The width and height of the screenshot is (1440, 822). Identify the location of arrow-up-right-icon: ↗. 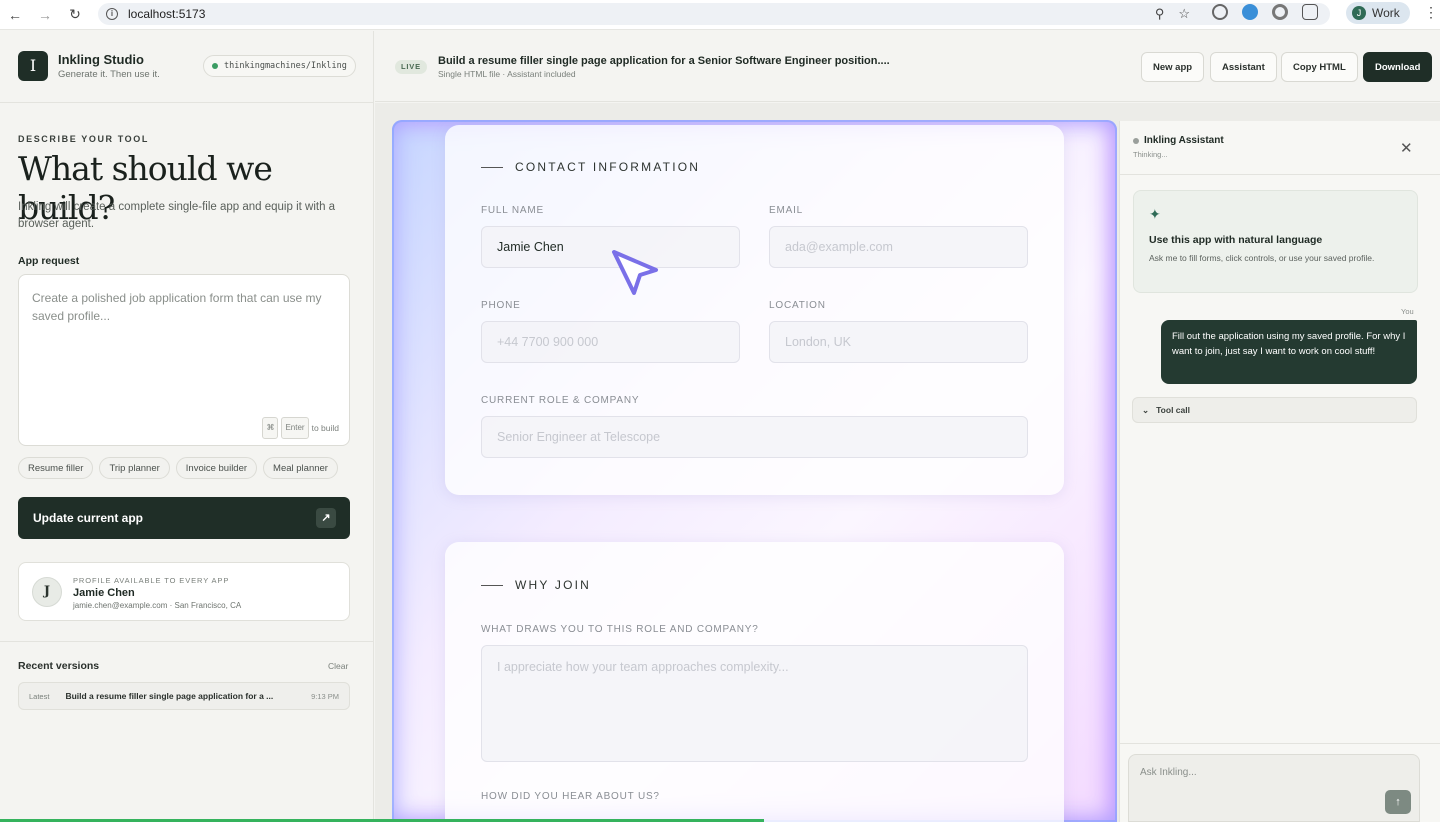
(326, 518).